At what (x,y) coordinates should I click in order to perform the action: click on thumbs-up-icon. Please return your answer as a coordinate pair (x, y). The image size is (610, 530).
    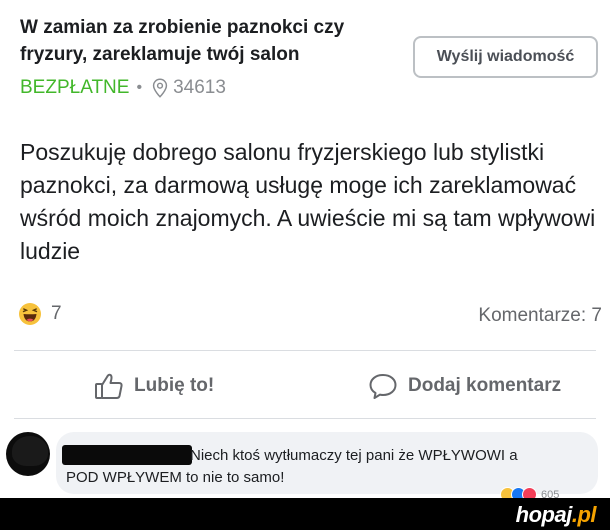
    Looking at the image, I should click on (109, 386).